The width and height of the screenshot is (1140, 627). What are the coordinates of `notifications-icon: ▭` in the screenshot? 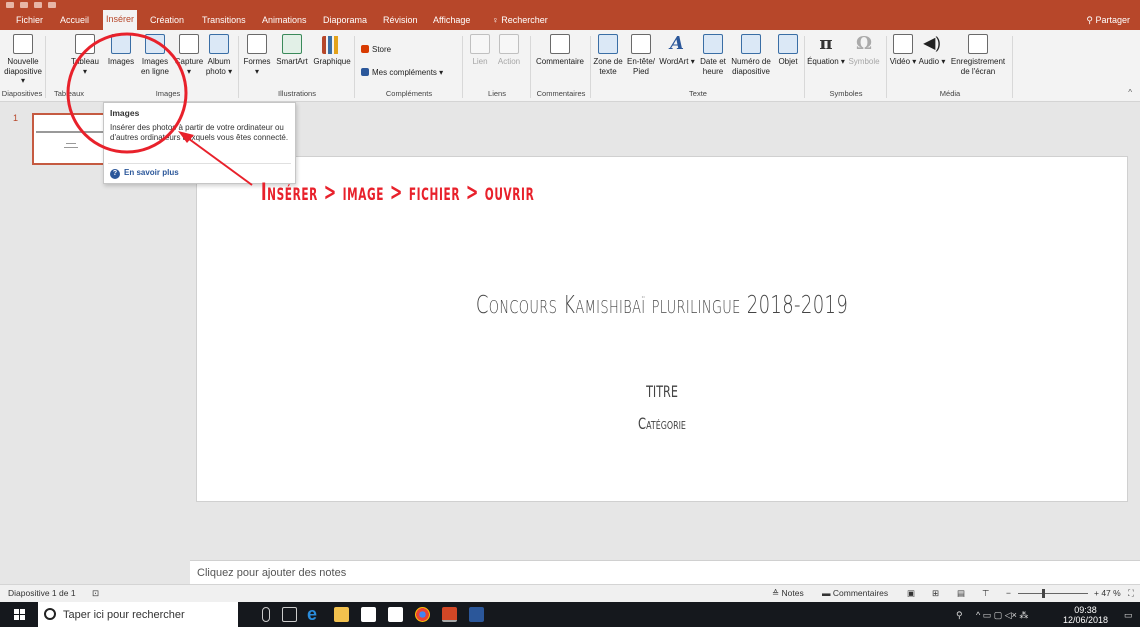 It's located at (1128, 615).